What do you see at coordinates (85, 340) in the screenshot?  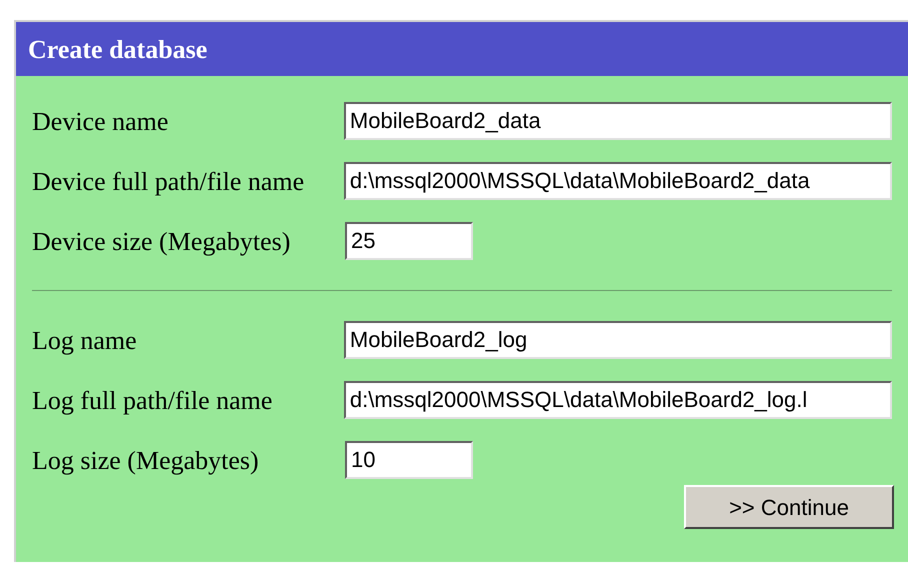 I see `field-label: Log name` at bounding box center [85, 340].